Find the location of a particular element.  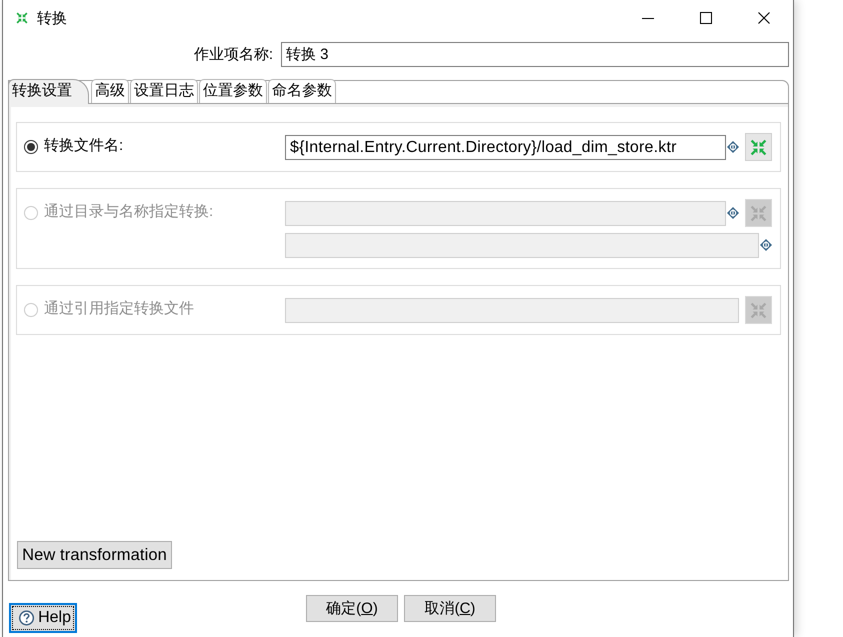

option-label: 通过引用指定转换文件 is located at coordinates (119, 308).